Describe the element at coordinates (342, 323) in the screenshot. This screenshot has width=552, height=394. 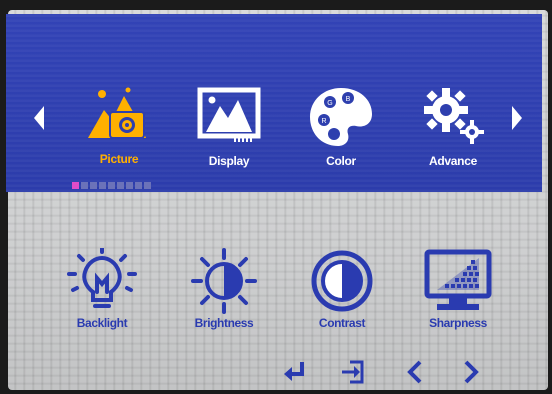
I see `submenu-label: Contrast` at that location.